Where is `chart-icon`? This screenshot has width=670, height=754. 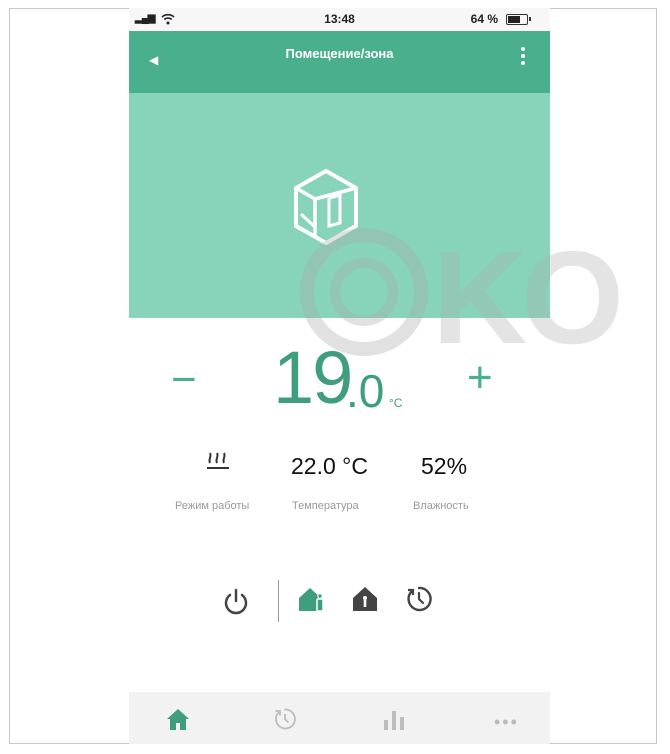
chart-icon is located at coordinates (394, 719).